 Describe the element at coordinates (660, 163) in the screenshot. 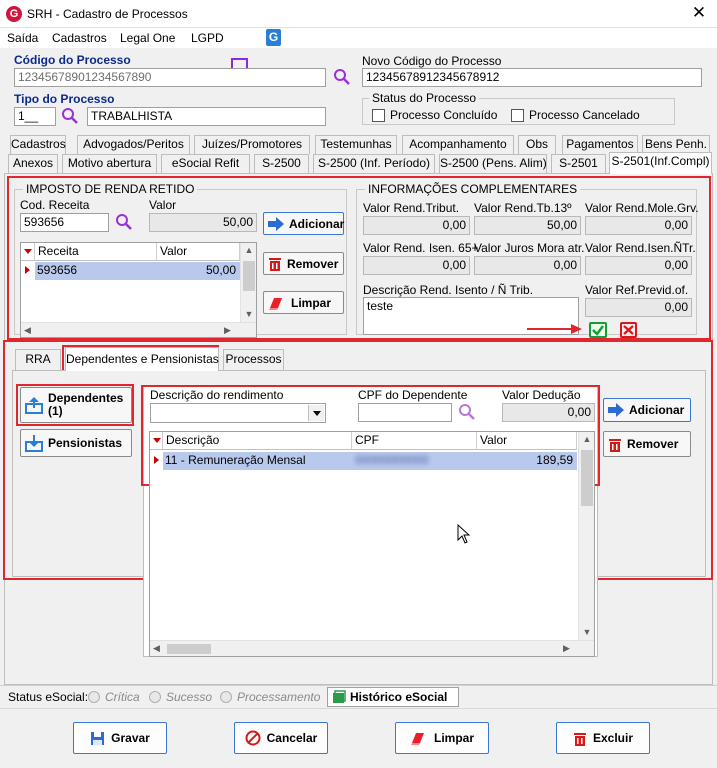

I see `tab-s2501-inf-compl: S-2501(Inf.Compl)` at that location.